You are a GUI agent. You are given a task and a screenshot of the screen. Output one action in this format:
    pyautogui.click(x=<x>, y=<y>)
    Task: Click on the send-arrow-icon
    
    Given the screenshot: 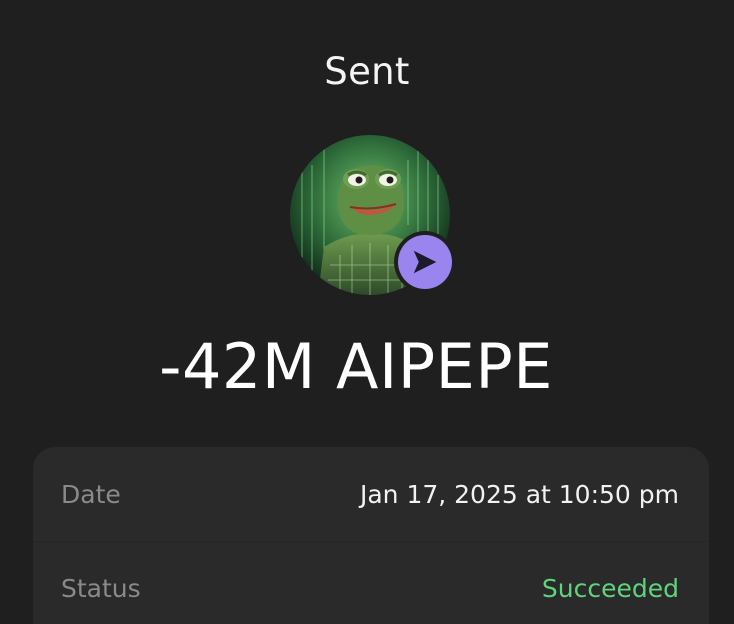 What is the action you would take?
    pyautogui.click(x=425, y=262)
    